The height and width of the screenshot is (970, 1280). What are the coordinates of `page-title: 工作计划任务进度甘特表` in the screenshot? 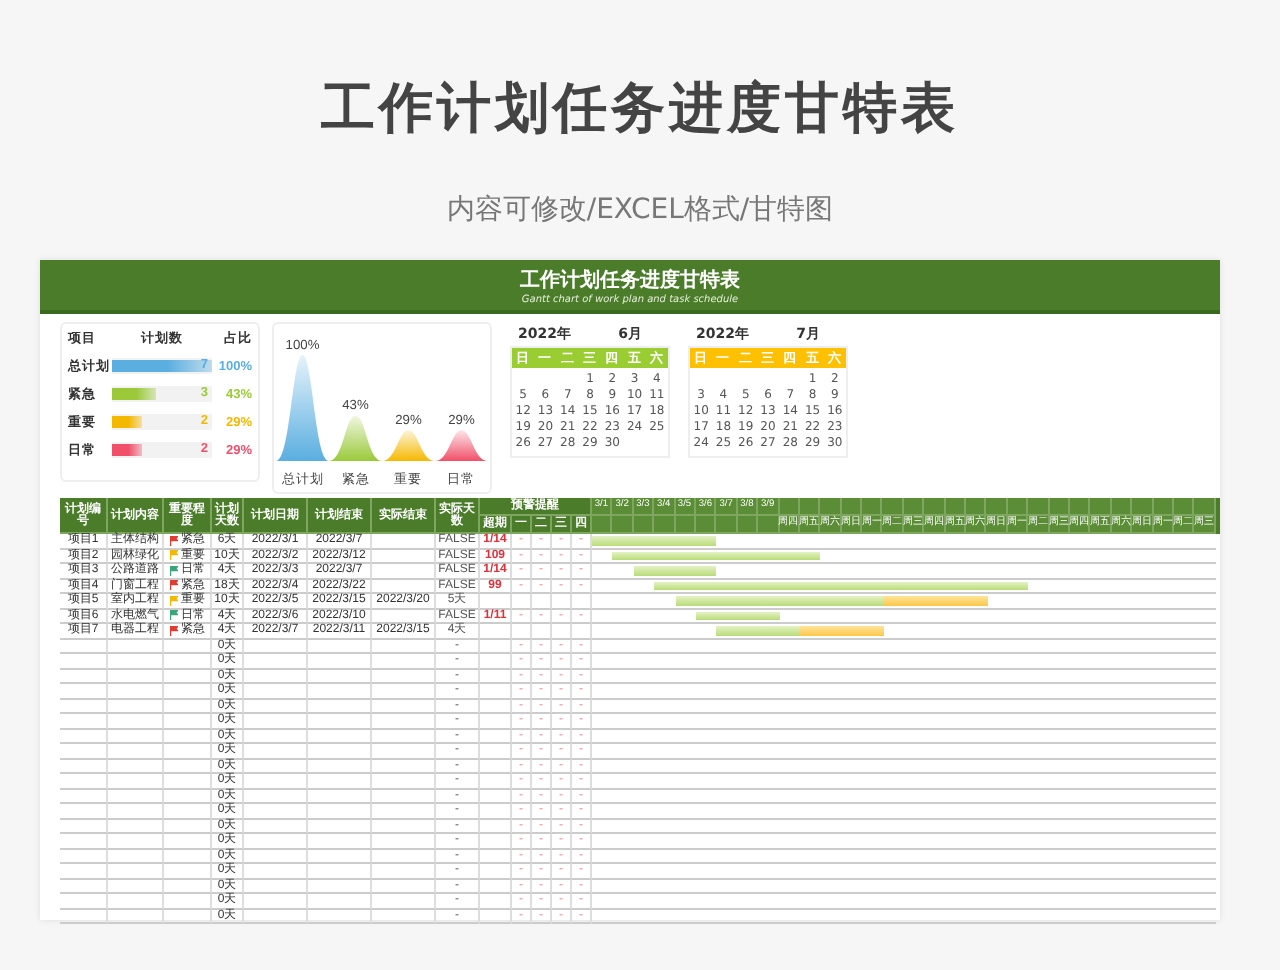 It's located at (640, 110).